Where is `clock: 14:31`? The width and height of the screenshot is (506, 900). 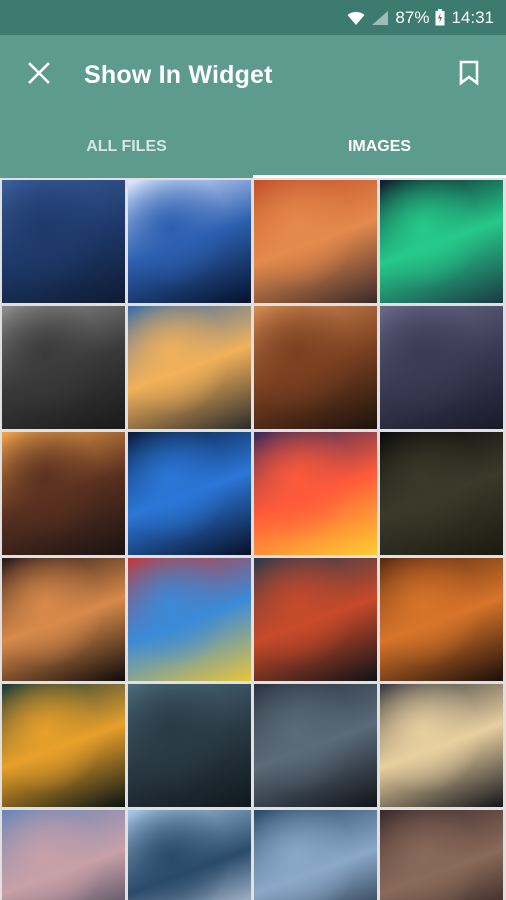 clock: 14:31 is located at coordinates (472, 17).